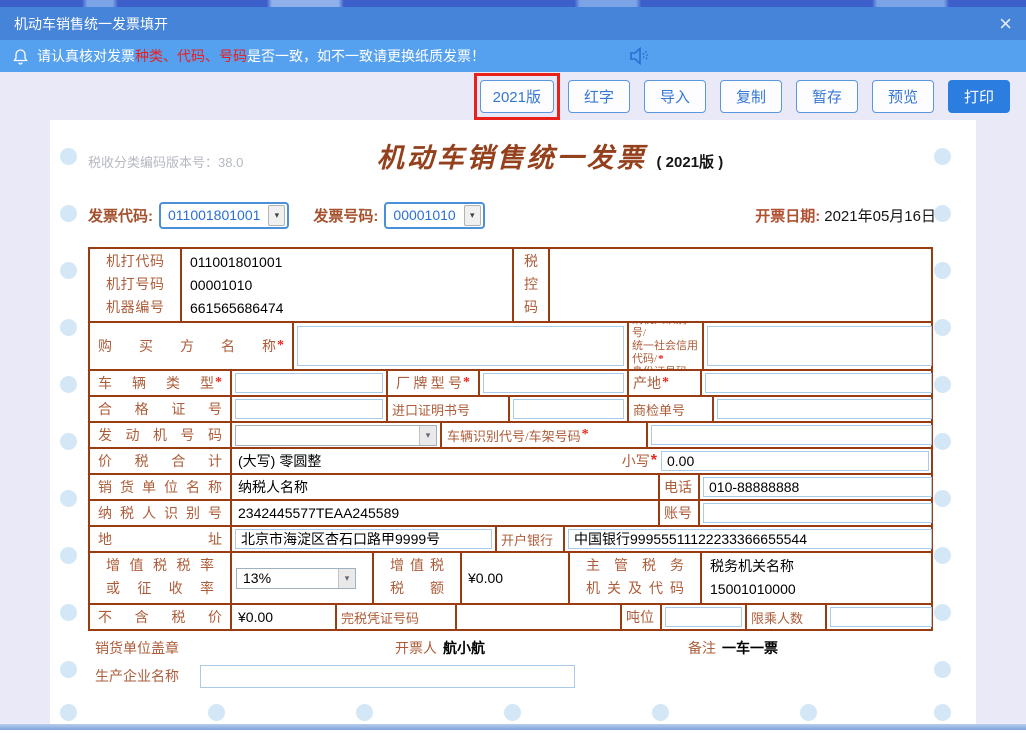 The width and height of the screenshot is (1026, 733). I want to click on vat-amount-value: ¥0.00, so click(486, 578).